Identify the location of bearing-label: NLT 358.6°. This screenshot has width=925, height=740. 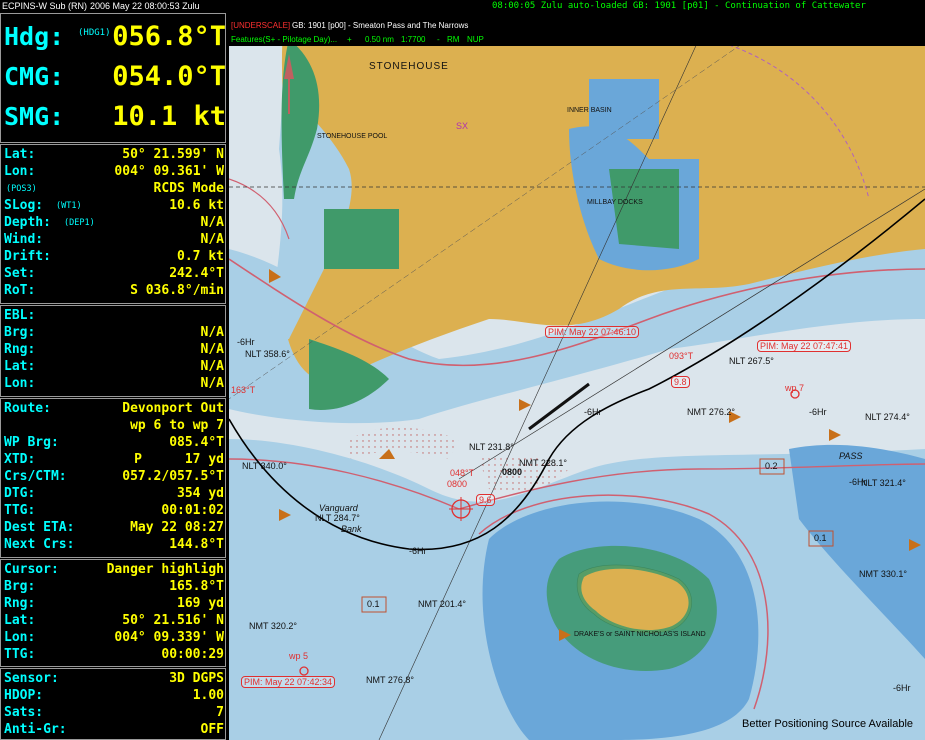
(267, 354).